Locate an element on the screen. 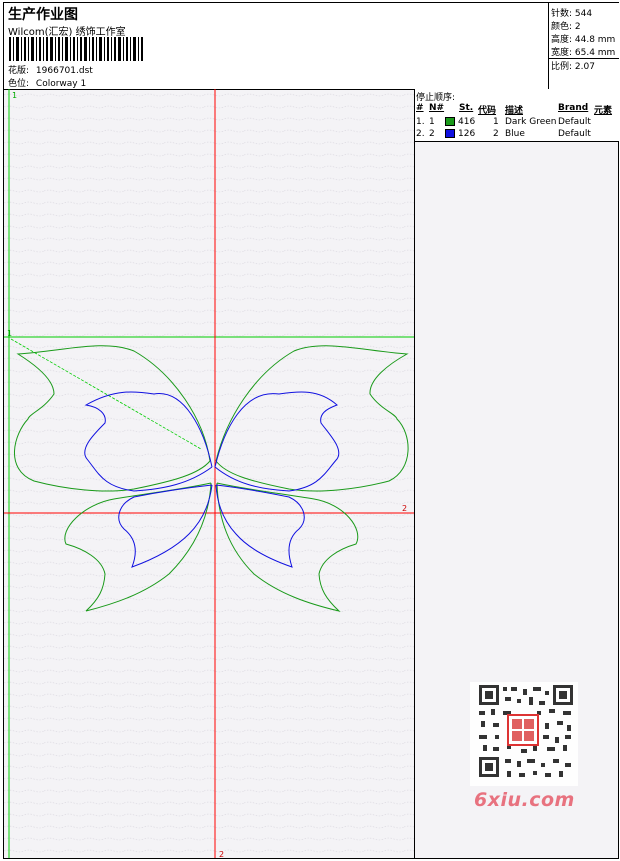 The height and width of the screenshot is (861, 620). header-index: # is located at coordinates (420, 108).